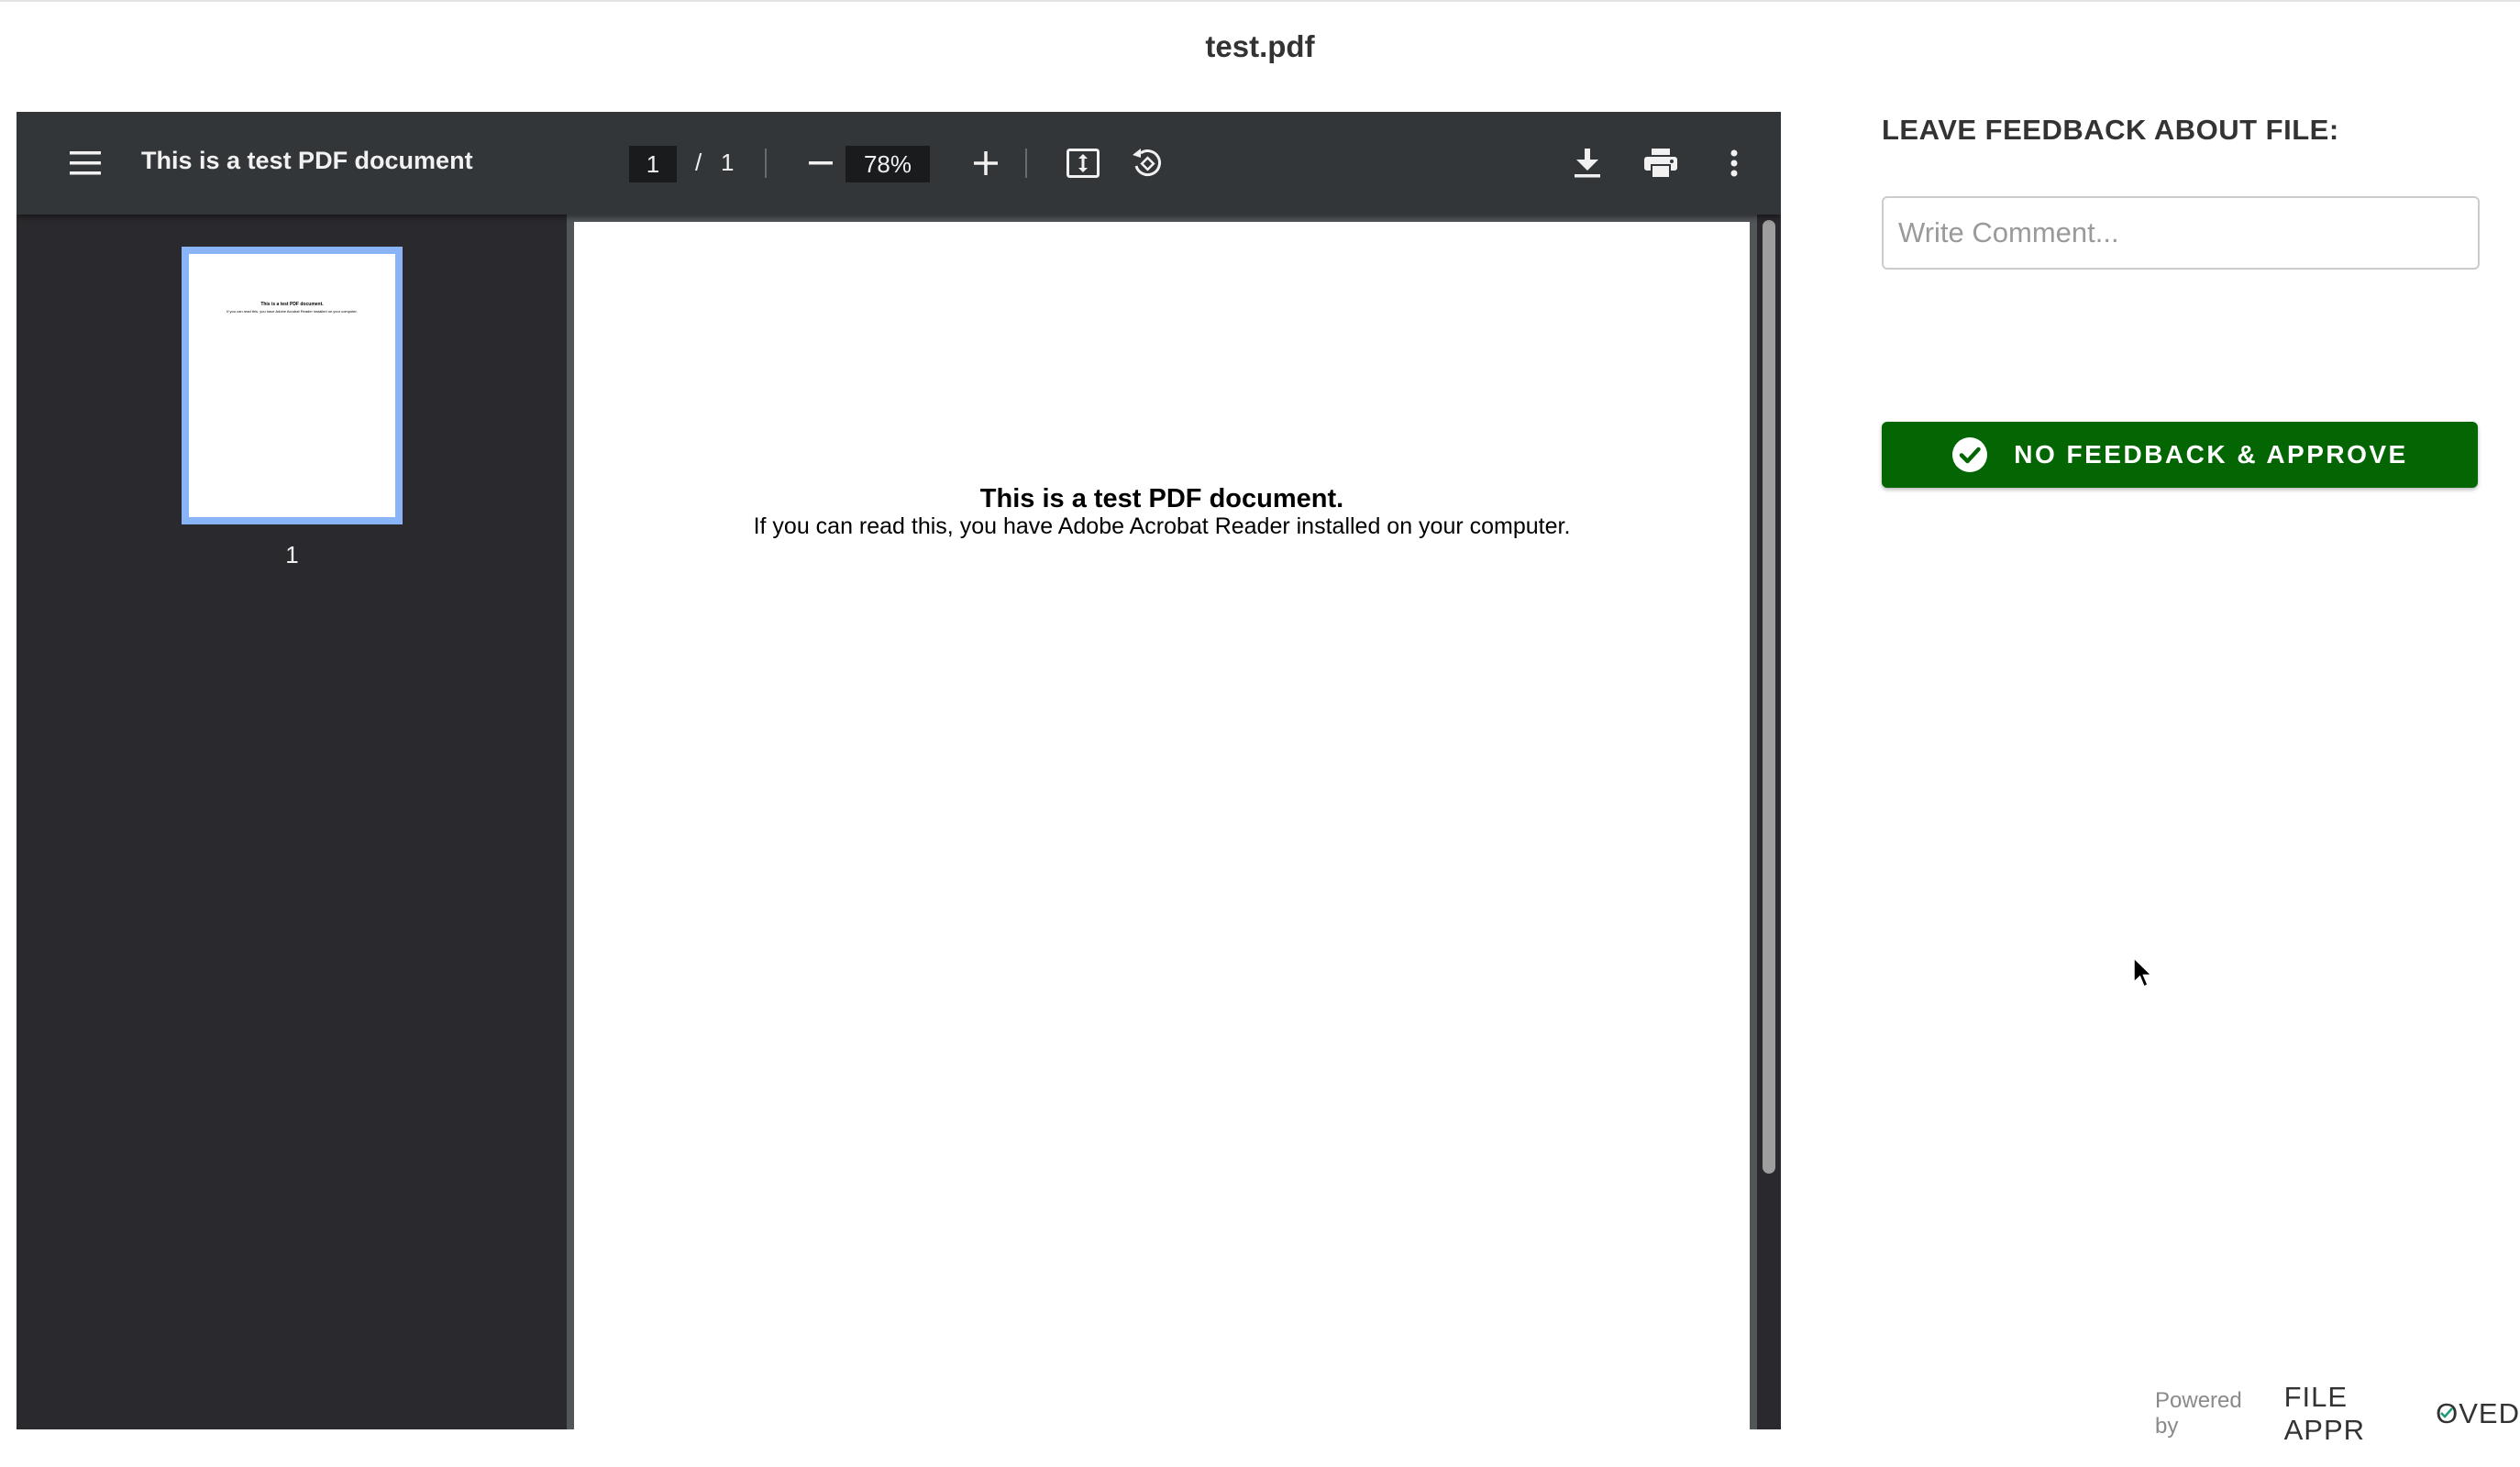 The height and width of the screenshot is (1467, 2520). I want to click on mouse-cursor-icon, so click(2143, 972).